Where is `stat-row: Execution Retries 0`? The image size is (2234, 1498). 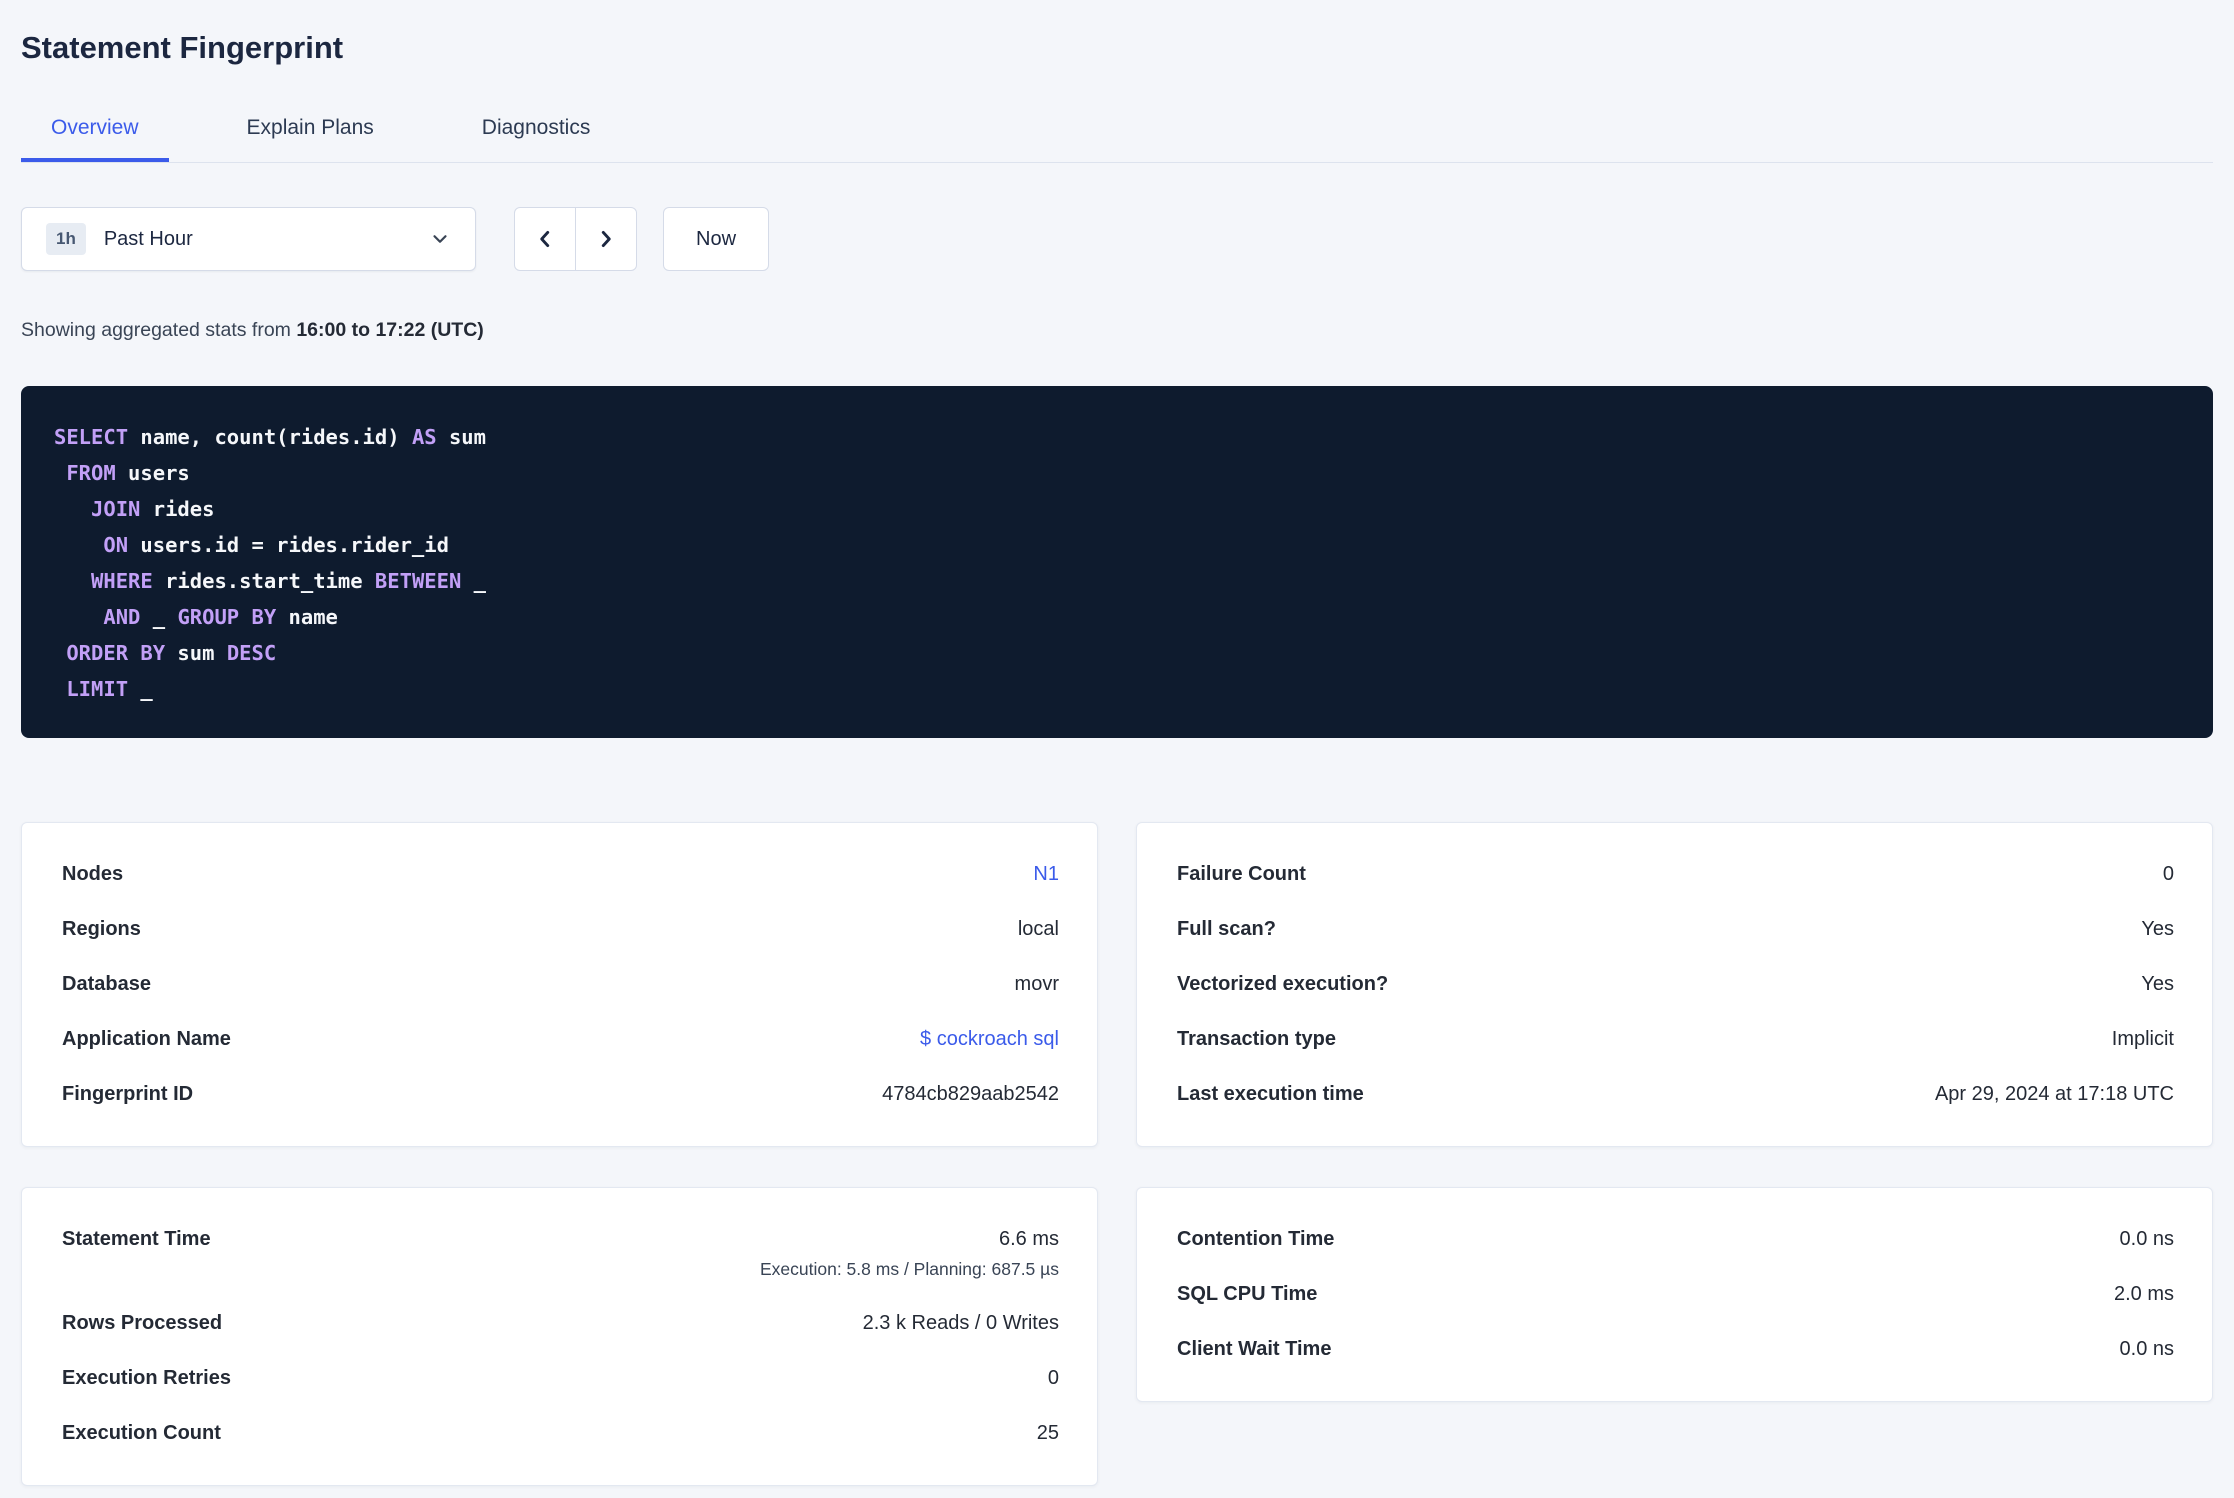
stat-row: Execution Retries 0 is located at coordinates (560, 1378).